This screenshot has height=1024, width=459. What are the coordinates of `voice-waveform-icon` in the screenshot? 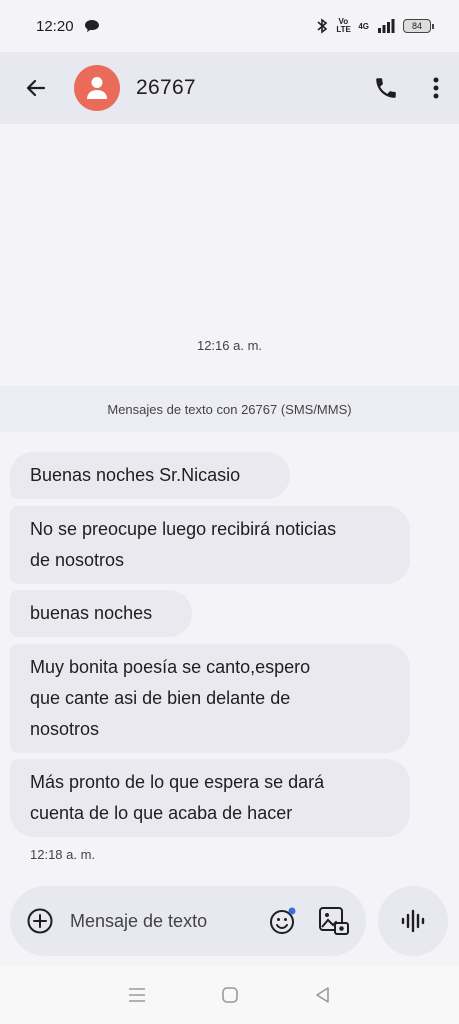 It's located at (413, 921).